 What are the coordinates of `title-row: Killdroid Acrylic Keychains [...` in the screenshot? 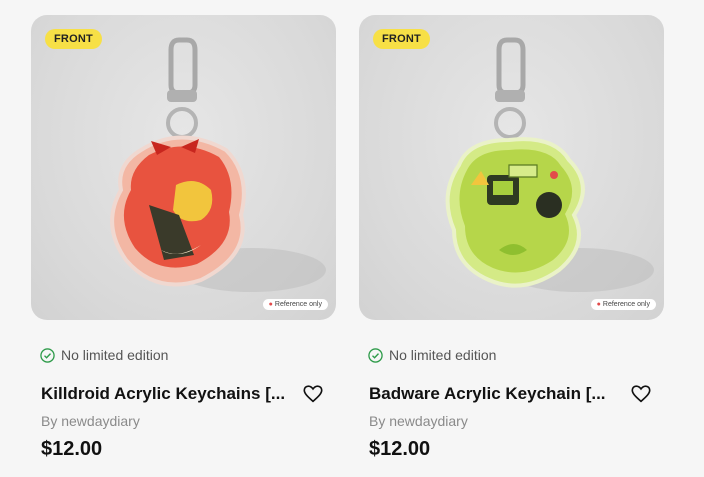 It's located at (183, 394).